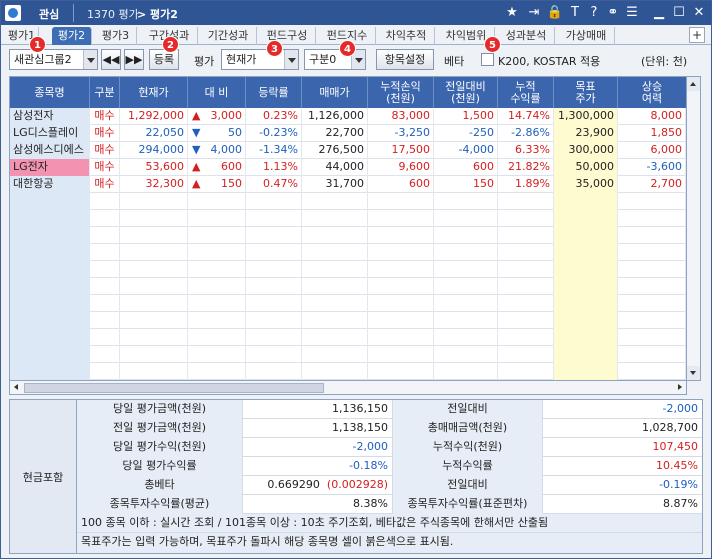 The width and height of the screenshot is (712, 559). Describe the element at coordinates (72, 36) in the screenshot. I see `tab-eval2: 평가2` at that location.